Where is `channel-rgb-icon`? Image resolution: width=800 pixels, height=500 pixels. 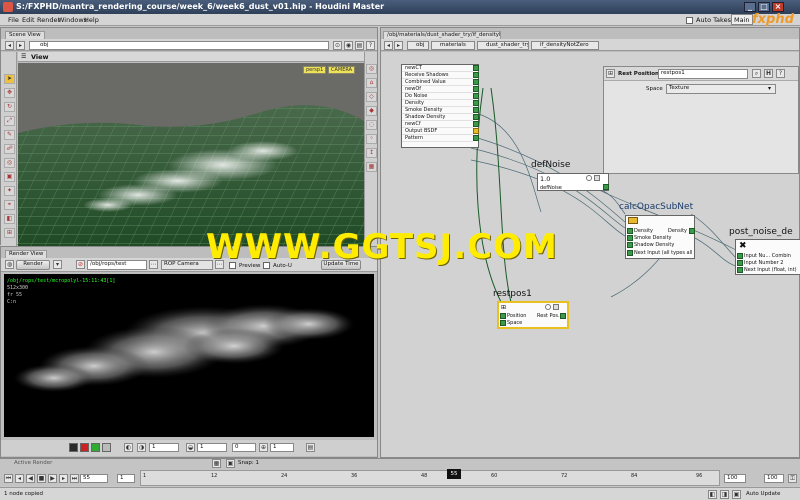 channel-rgb-icon is located at coordinates (73, 447).